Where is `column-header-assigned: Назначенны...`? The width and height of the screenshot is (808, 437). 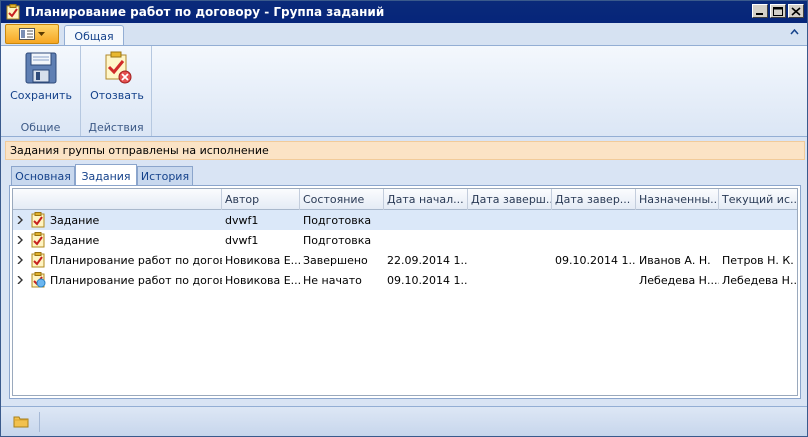
column-header-assigned: Назначенны... is located at coordinates (677, 199).